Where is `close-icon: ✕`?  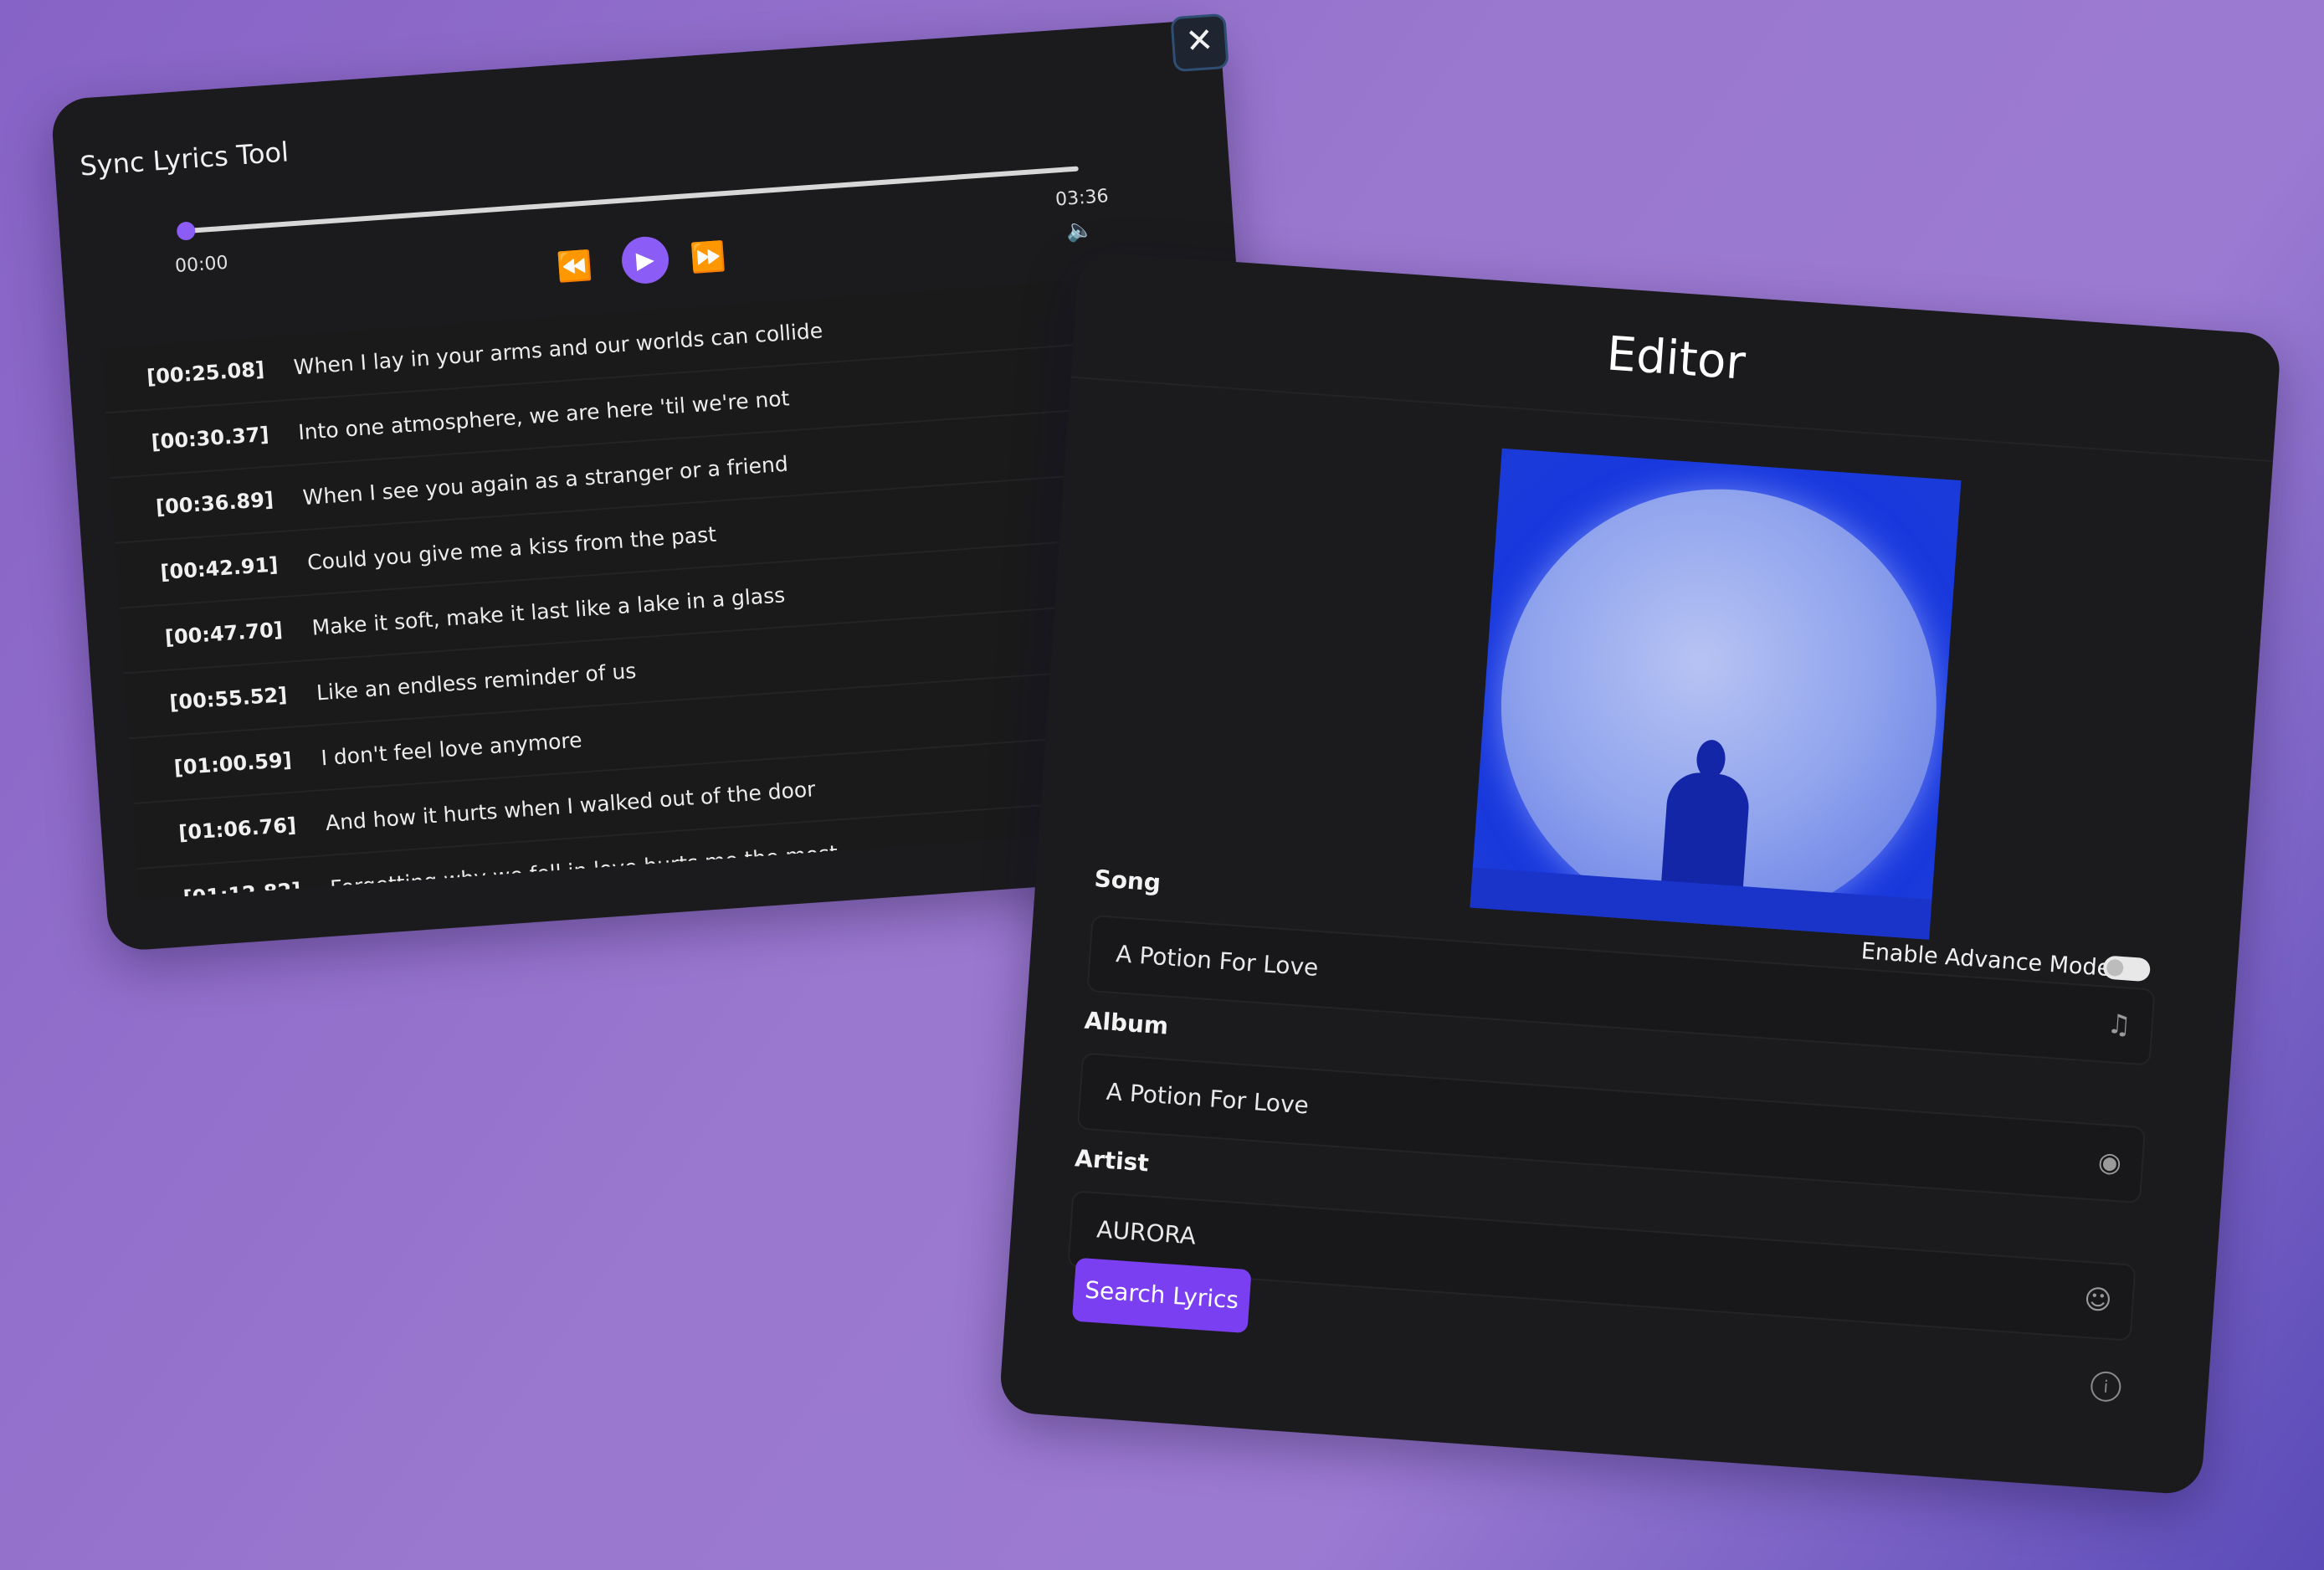
close-icon: ✕ is located at coordinates (1199, 41).